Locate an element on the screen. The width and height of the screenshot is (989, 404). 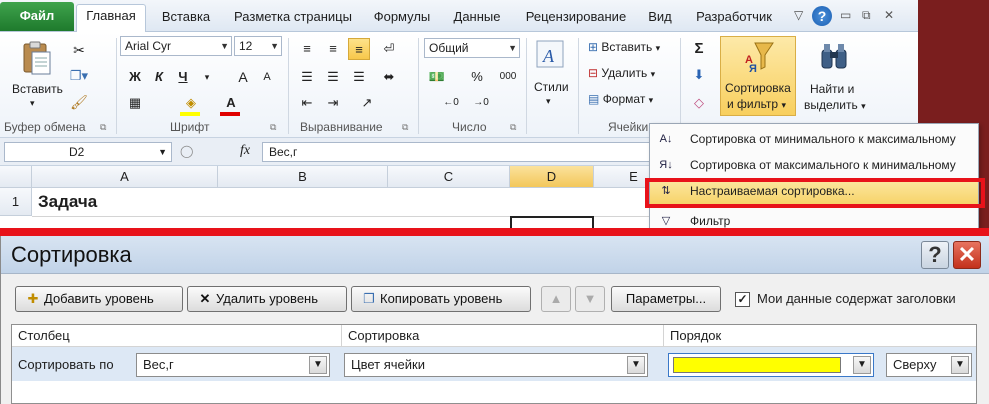
borders-icon: ▦ is located at coordinates (135, 103).